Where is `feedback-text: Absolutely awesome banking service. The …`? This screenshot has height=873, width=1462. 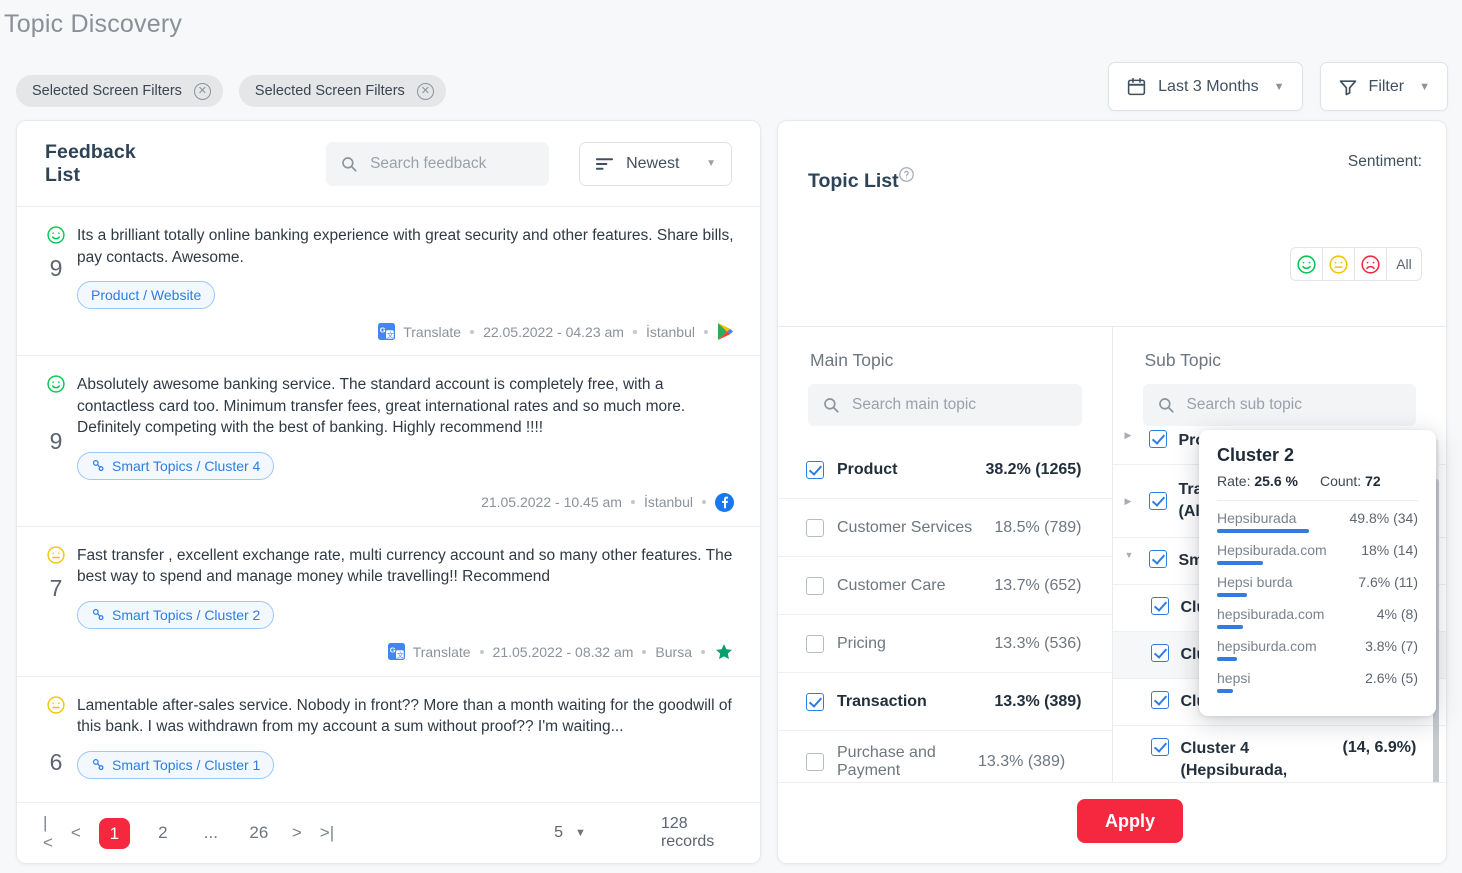
feedback-text: Absolutely awesome banking service. The … is located at coordinates (381, 406).